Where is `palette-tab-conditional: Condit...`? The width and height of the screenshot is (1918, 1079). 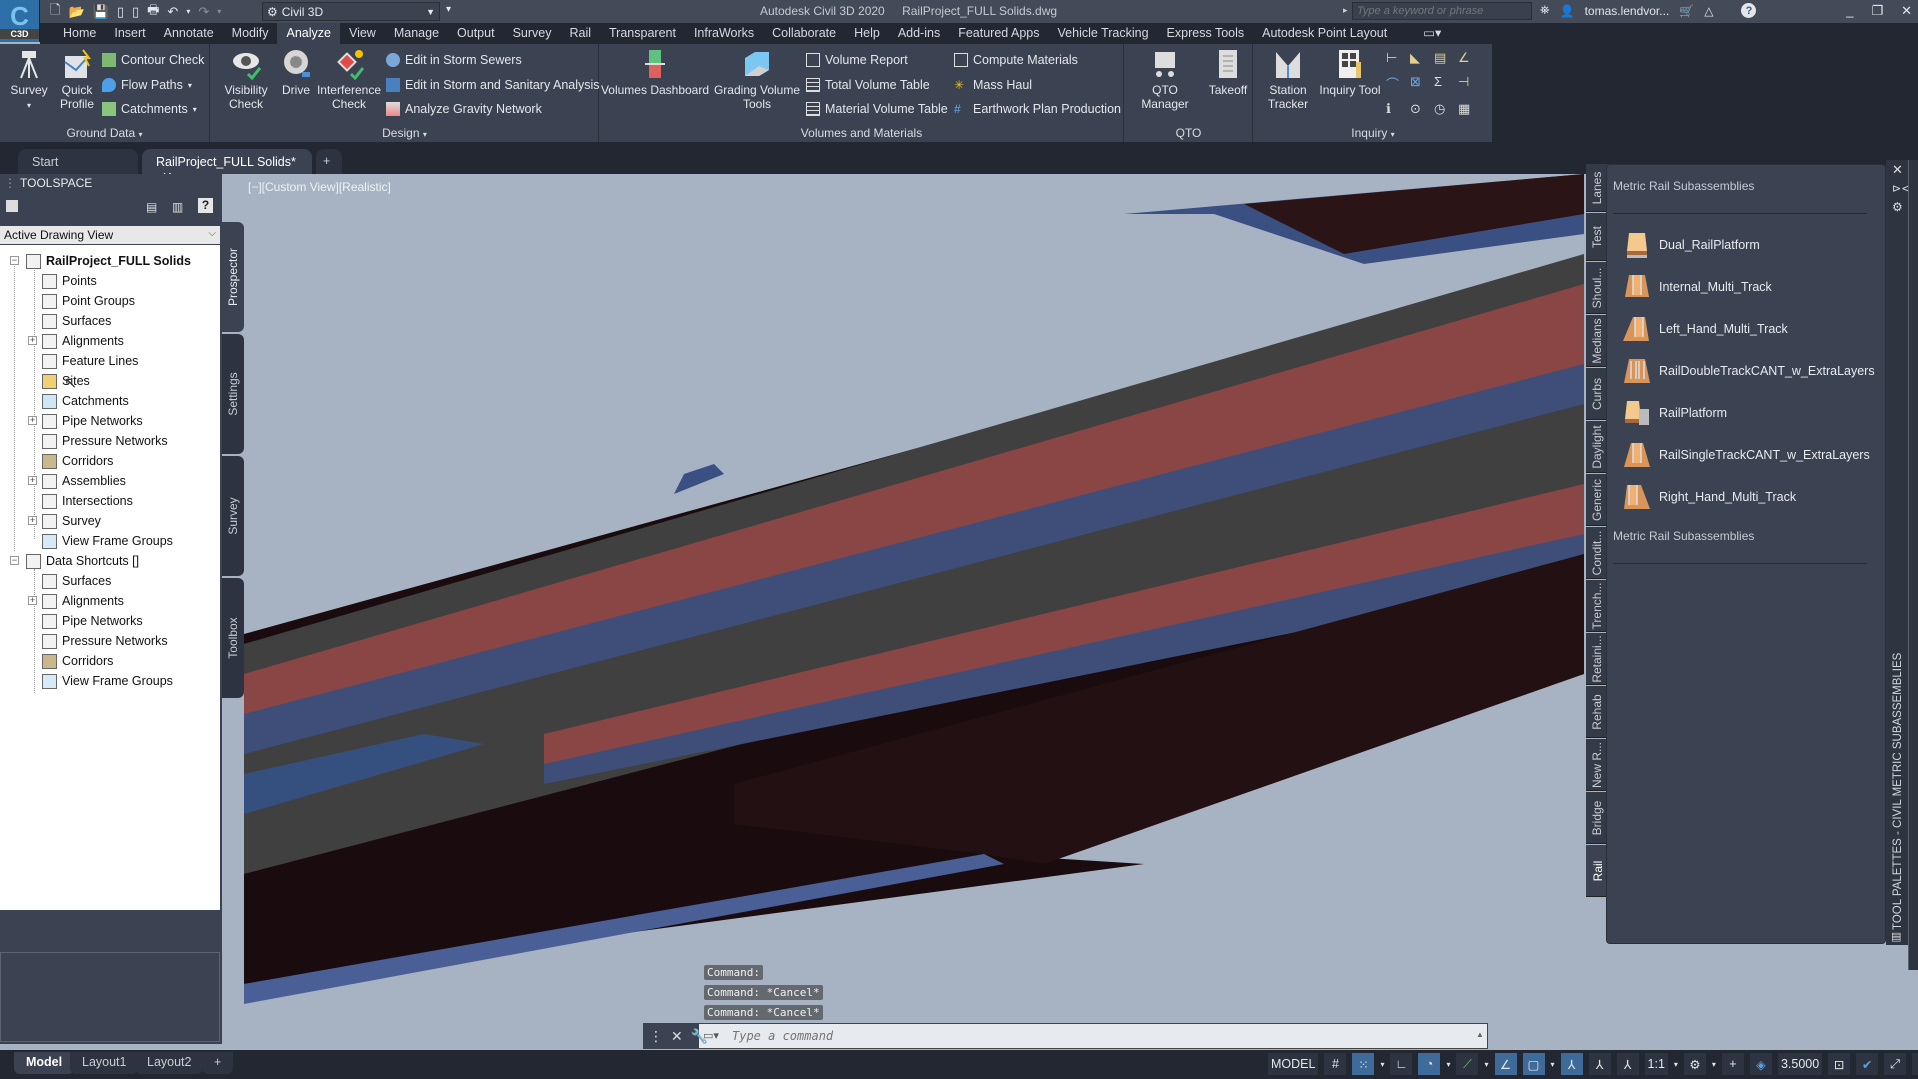 palette-tab-conditional: Condit... is located at coordinates (1597, 553).